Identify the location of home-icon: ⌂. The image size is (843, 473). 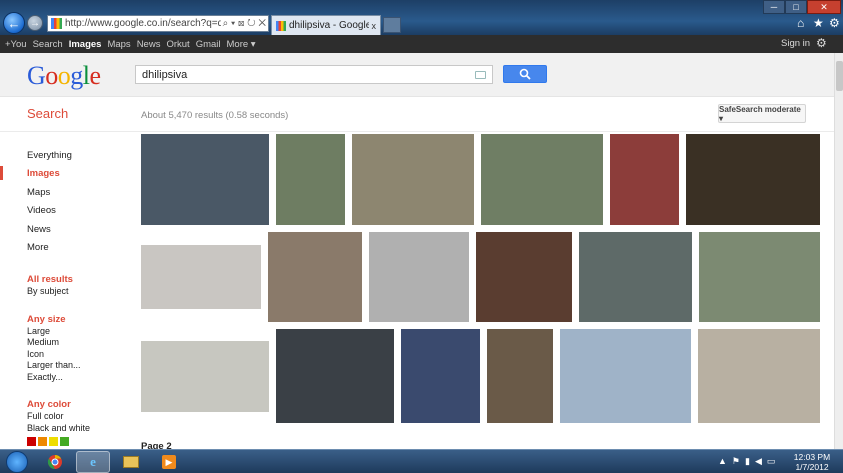
(800, 23).